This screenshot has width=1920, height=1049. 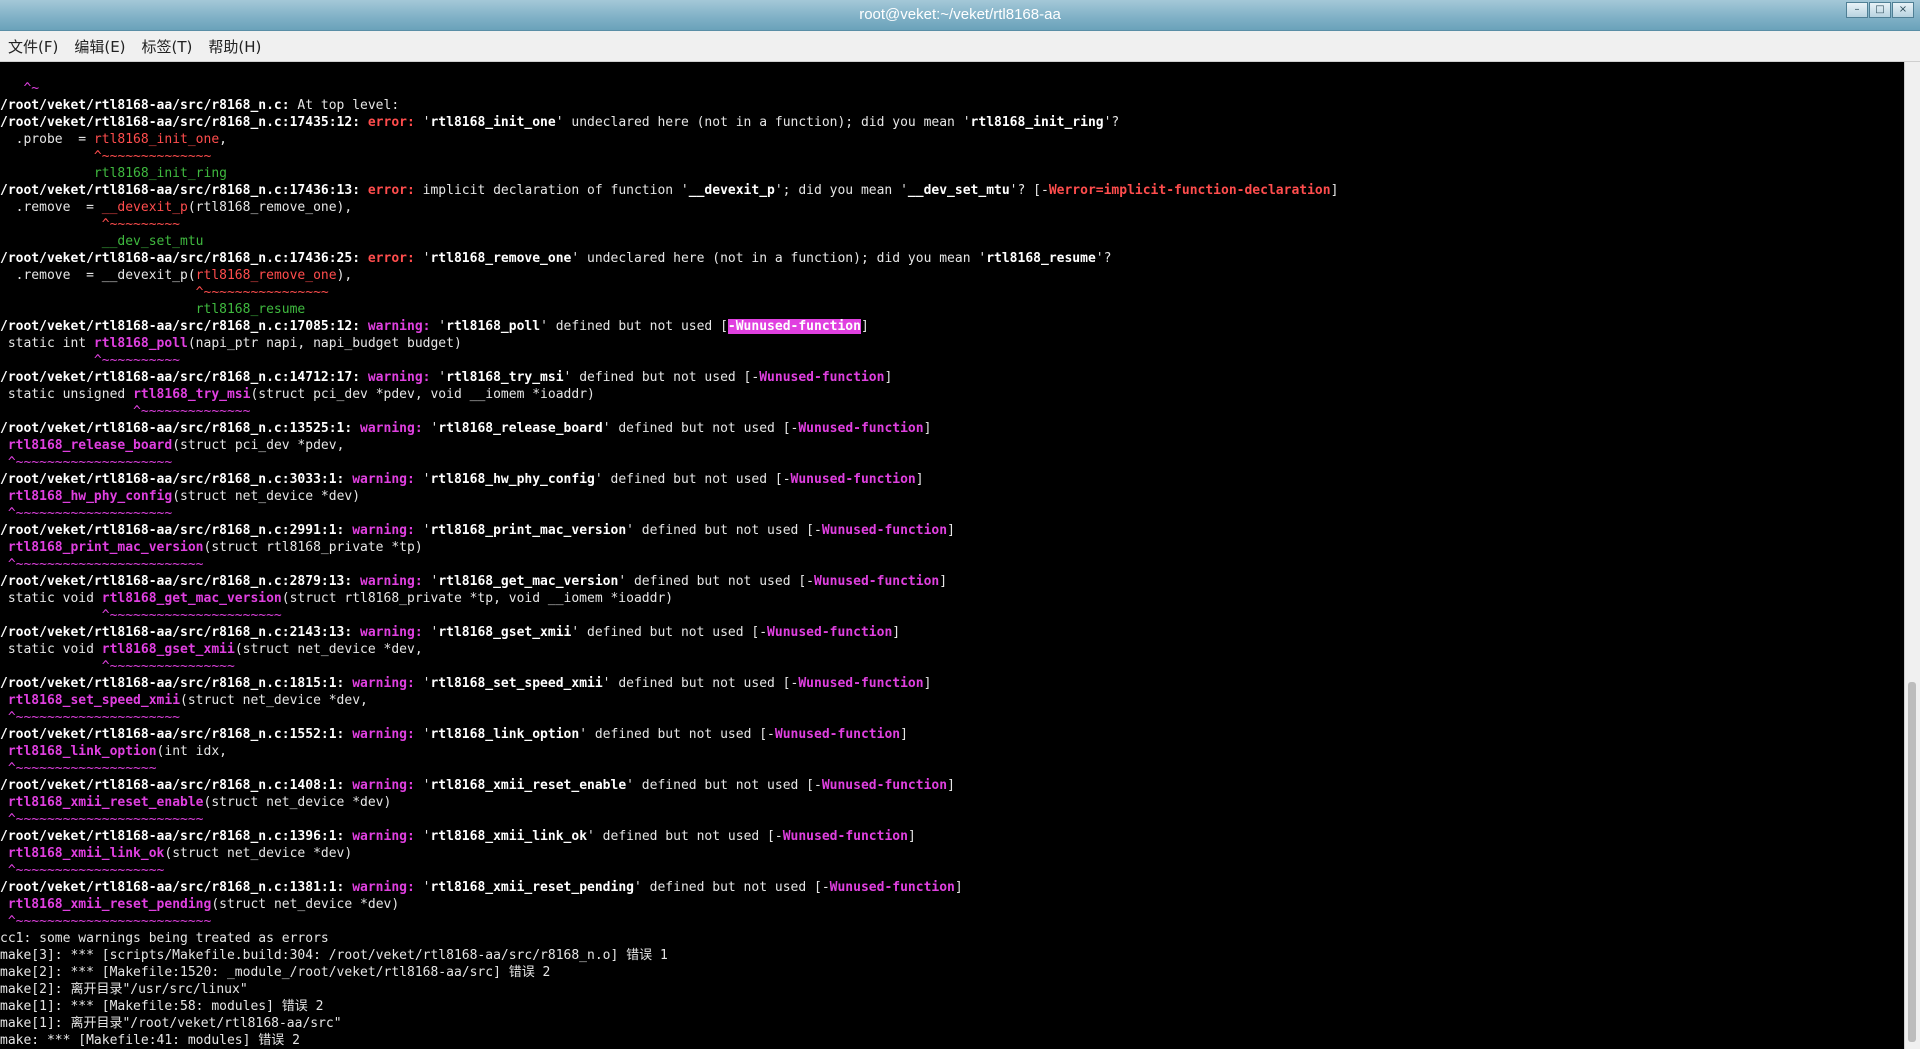 What do you see at coordinates (528, 785) in the screenshot?
I see `terminal-text: rtl8168_xmii_reset_enable` at bounding box center [528, 785].